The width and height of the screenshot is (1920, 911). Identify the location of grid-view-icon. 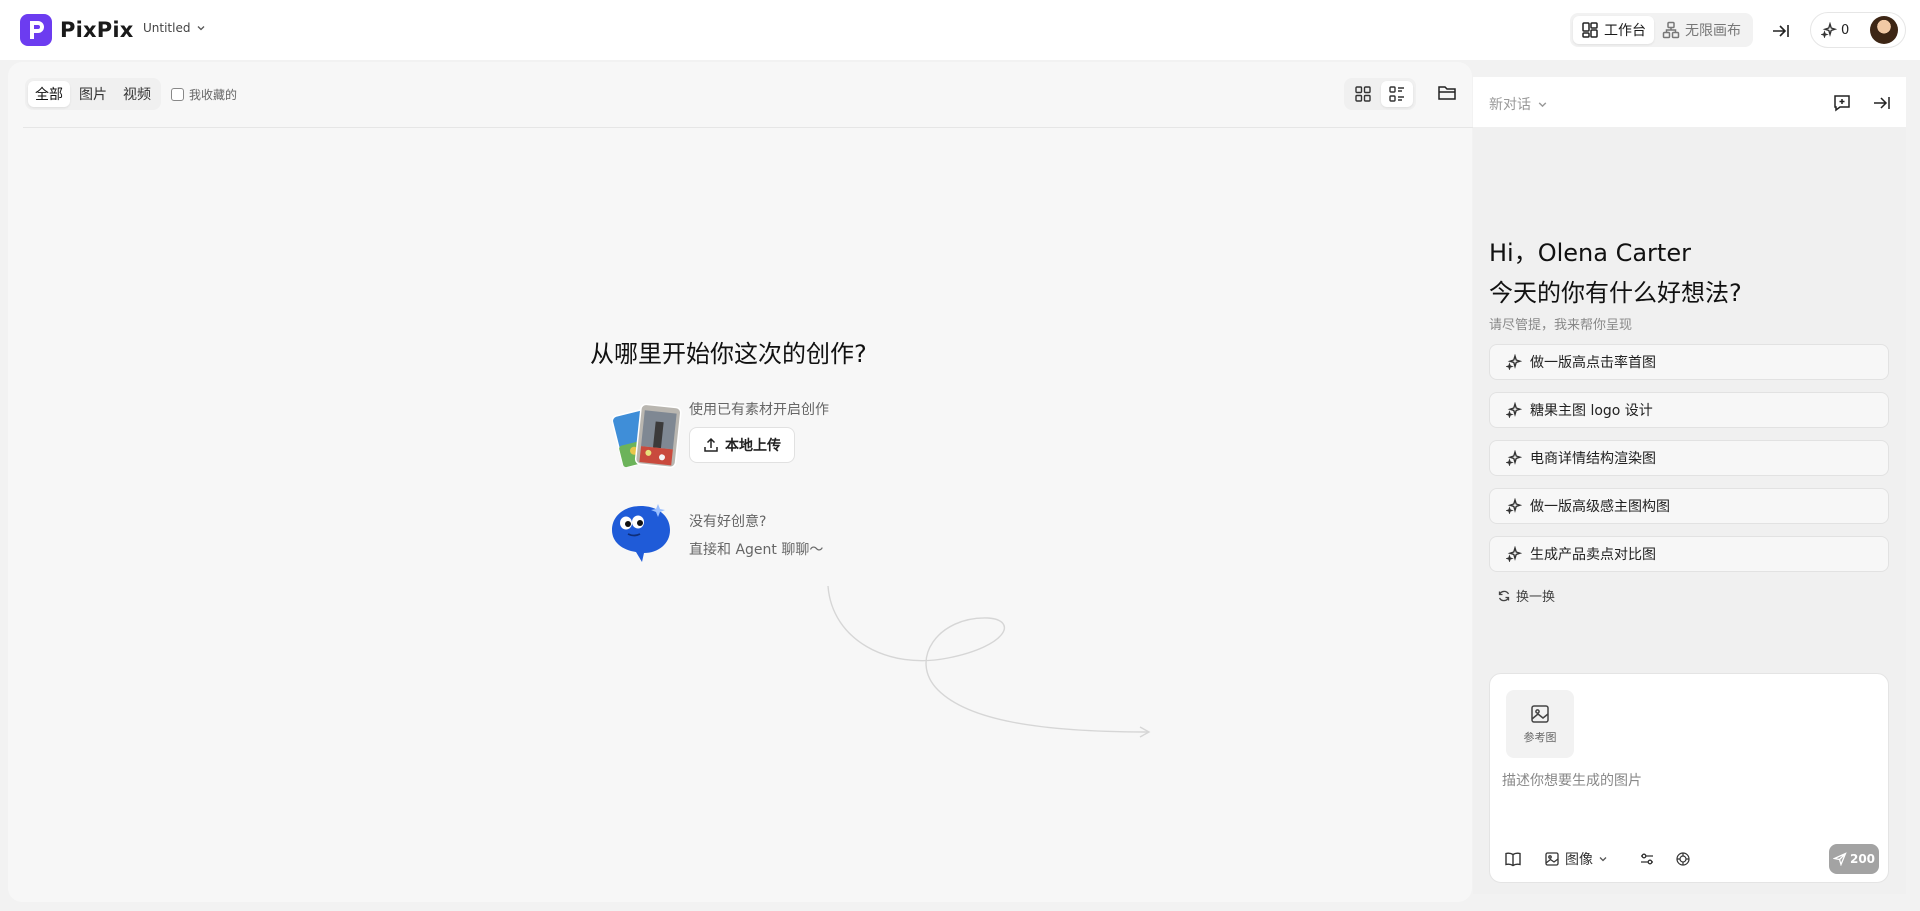
(1363, 94).